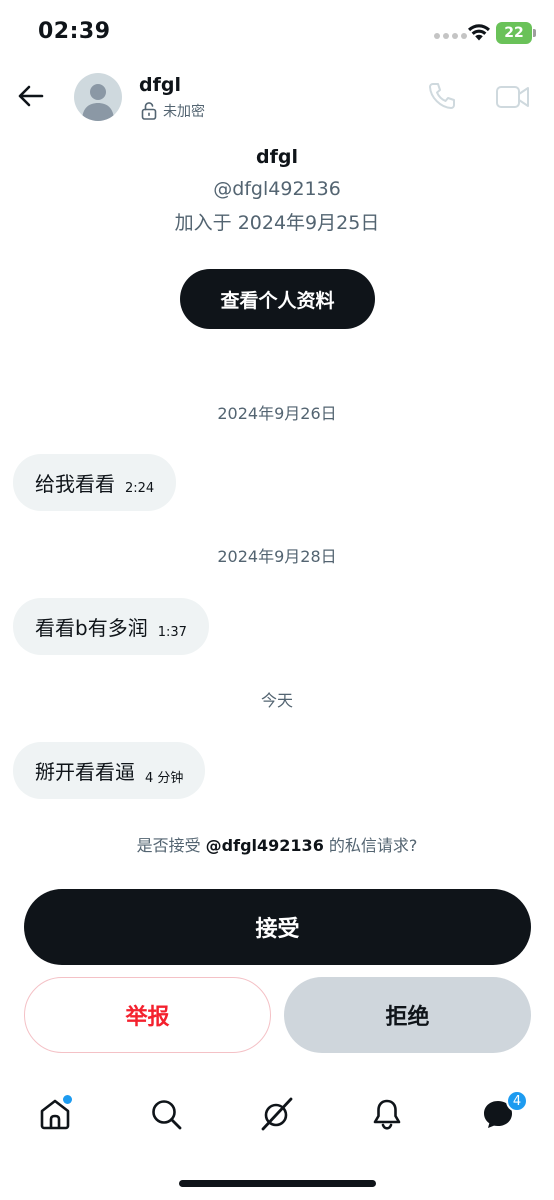 The width and height of the screenshot is (554, 1200). Describe the element at coordinates (75, 484) in the screenshot. I see `message-text: 给我看看` at that location.